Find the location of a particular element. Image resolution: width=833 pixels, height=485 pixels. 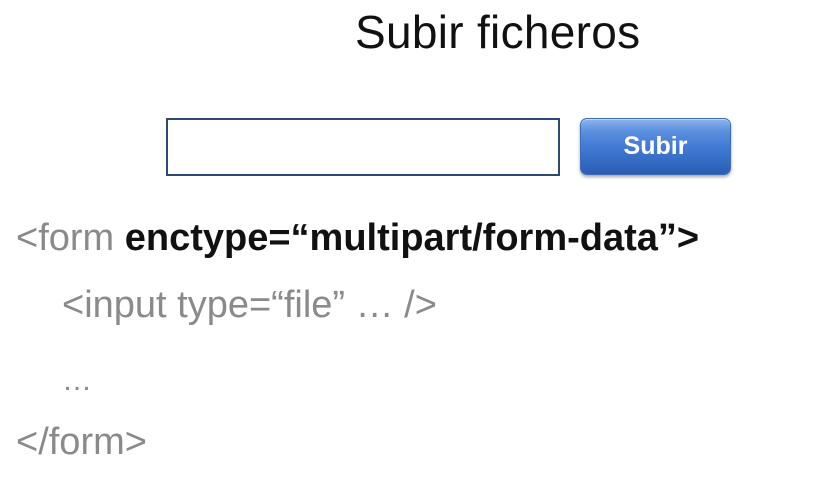

file-input-box is located at coordinates (363, 147).